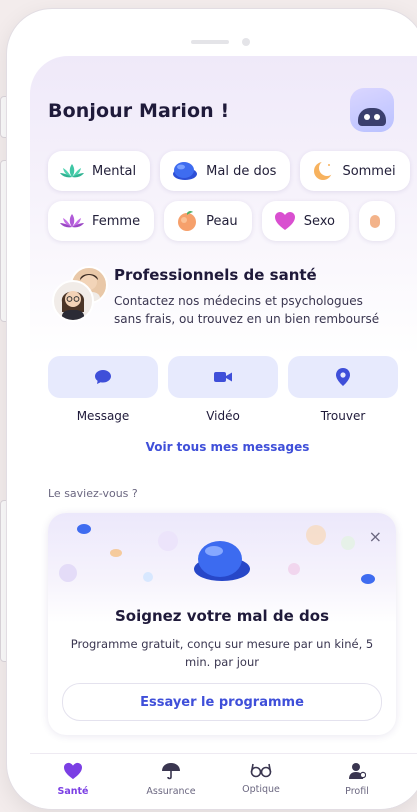  What do you see at coordinates (223, 447) in the screenshot?
I see `see-all-messages-link: Voir tous mes messages` at bounding box center [223, 447].